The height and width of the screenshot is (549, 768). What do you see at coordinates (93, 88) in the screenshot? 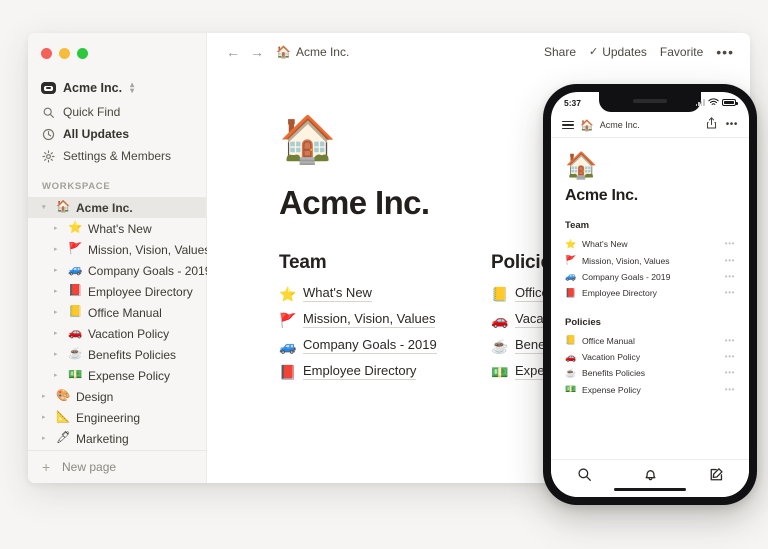
I see `workspace-name: Acme Inc.` at bounding box center [93, 88].